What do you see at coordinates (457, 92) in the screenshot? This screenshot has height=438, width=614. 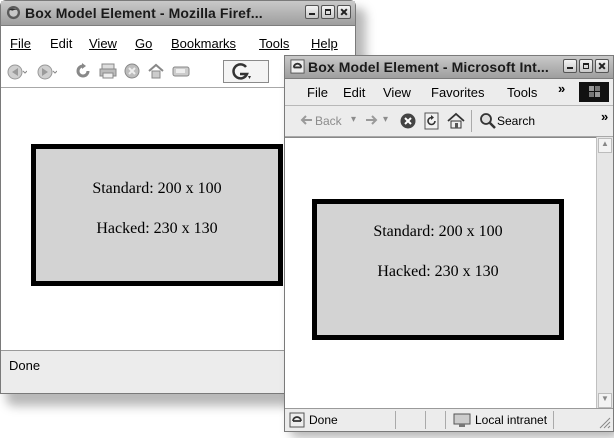 I see `menu-favorites: Favorites` at bounding box center [457, 92].